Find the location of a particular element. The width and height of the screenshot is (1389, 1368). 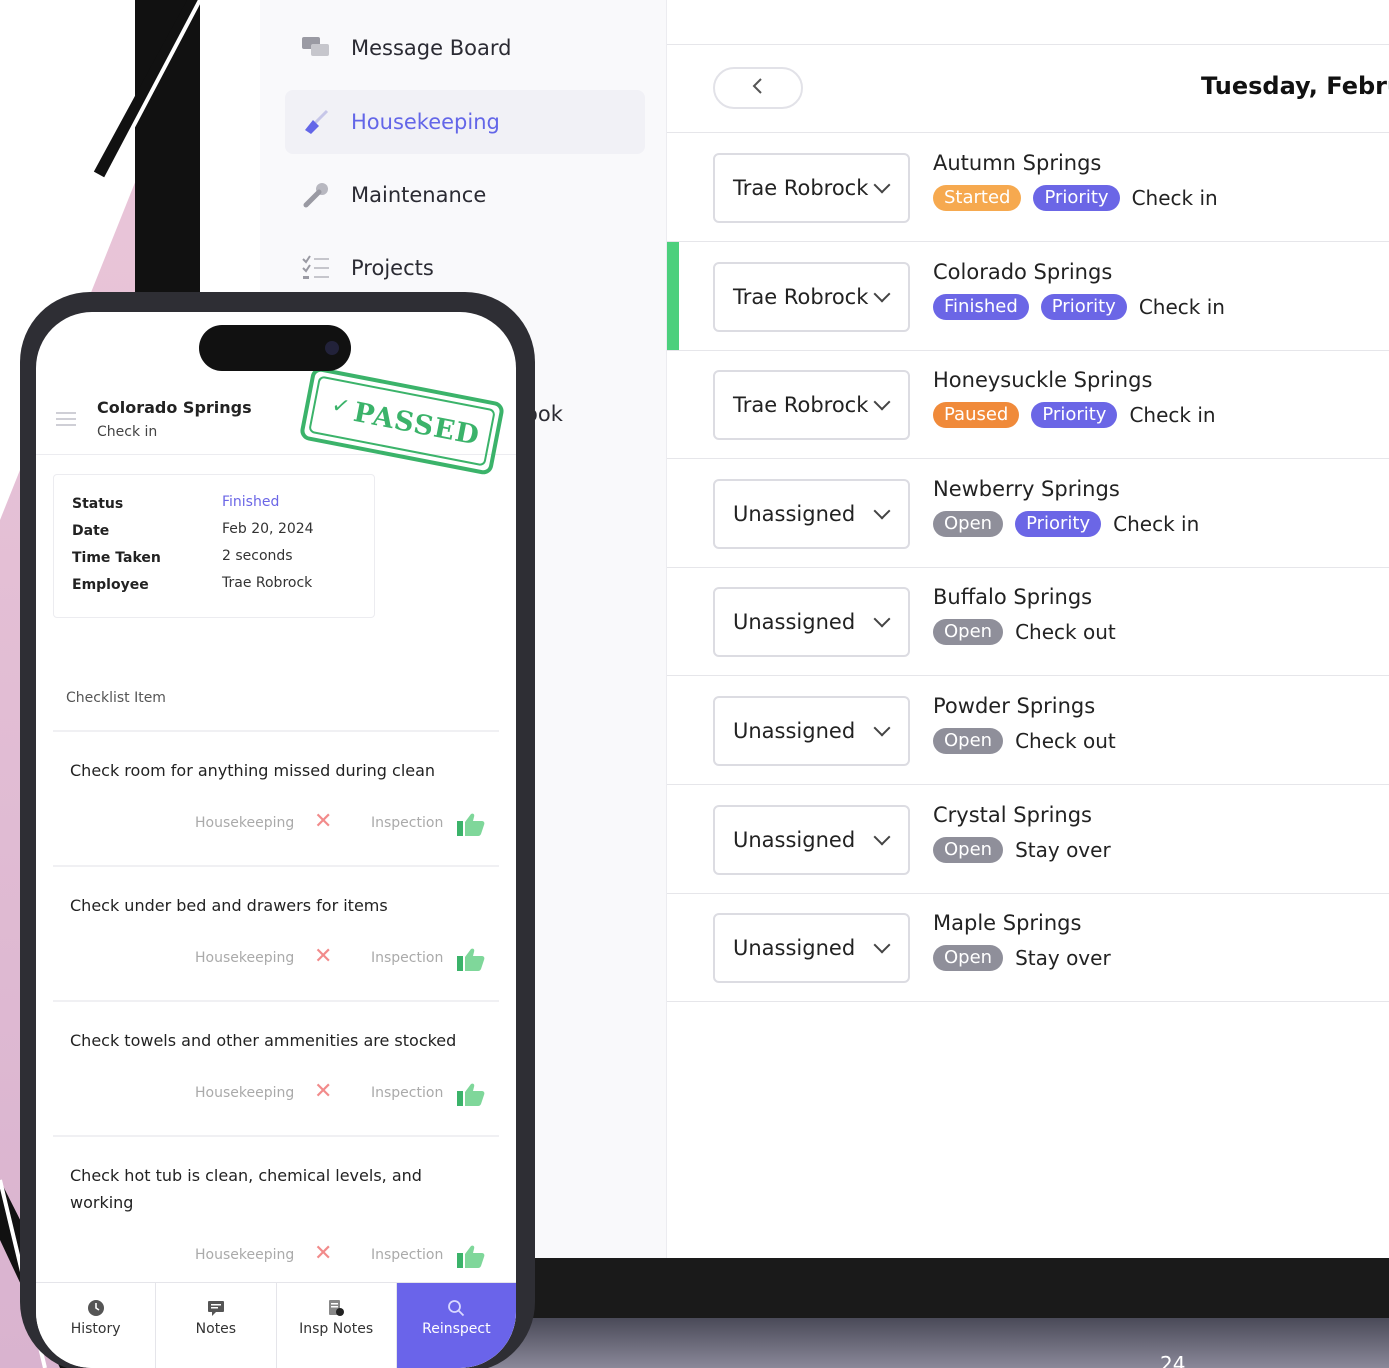

schedule-row: Unassigned Buffalo Springs Open Check out is located at coordinates (1028, 622).